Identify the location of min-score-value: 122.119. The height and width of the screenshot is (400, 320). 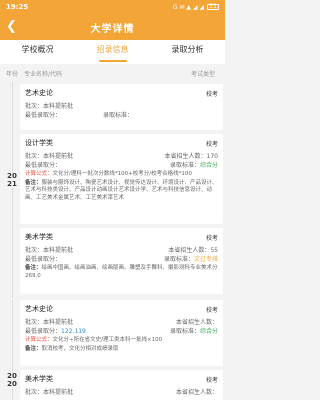
(73, 331).